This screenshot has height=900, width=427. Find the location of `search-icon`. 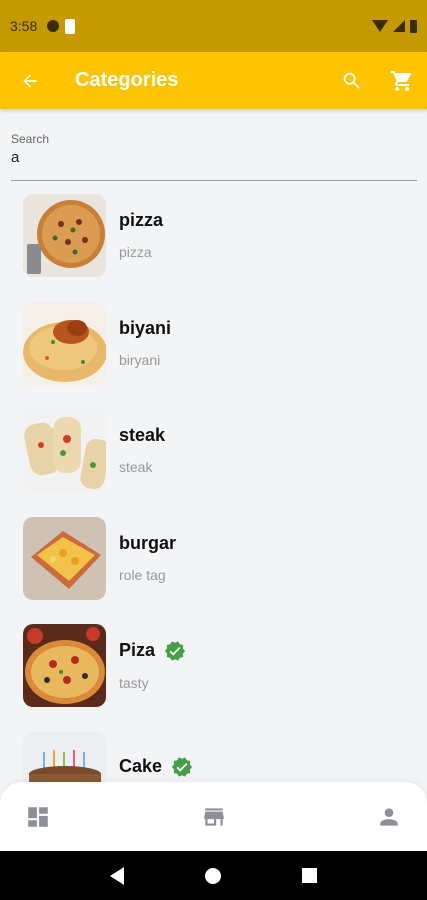

search-icon is located at coordinates (351, 80).